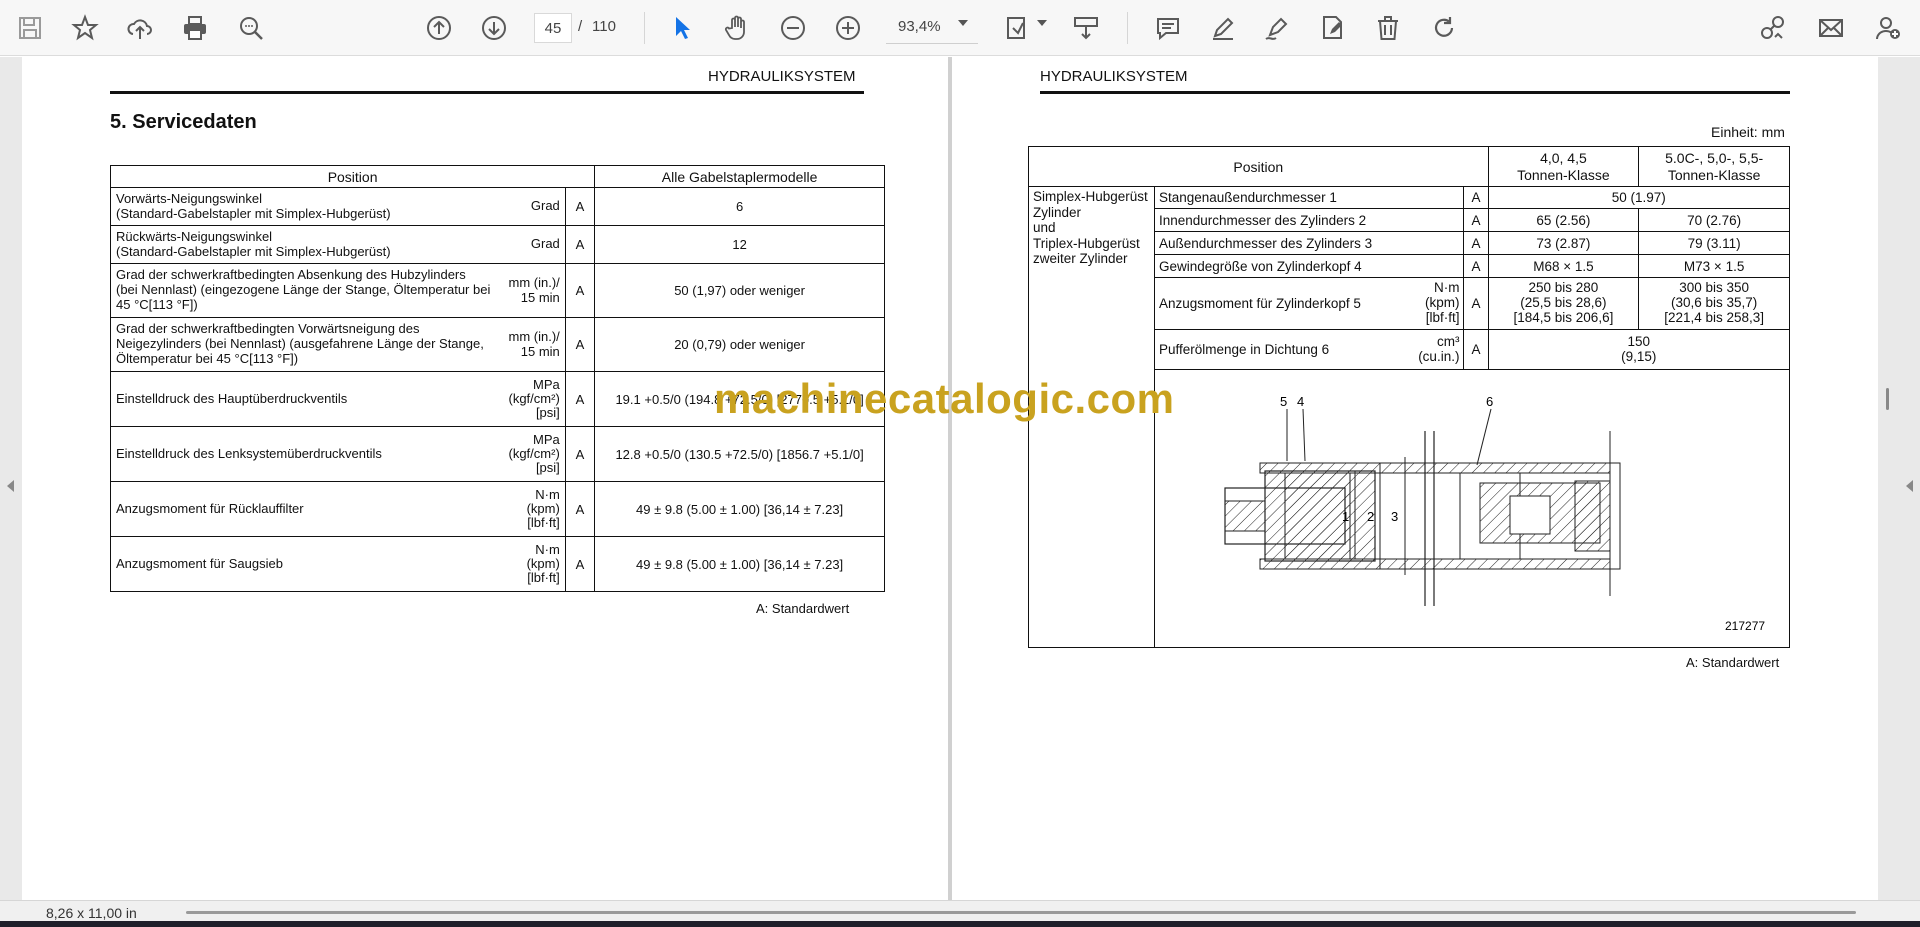 Image resolution: width=1920 pixels, height=927 pixels. Describe the element at coordinates (91, 913) in the screenshot. I see `page-size-label: 8,26 x 11,00 in` at that location.